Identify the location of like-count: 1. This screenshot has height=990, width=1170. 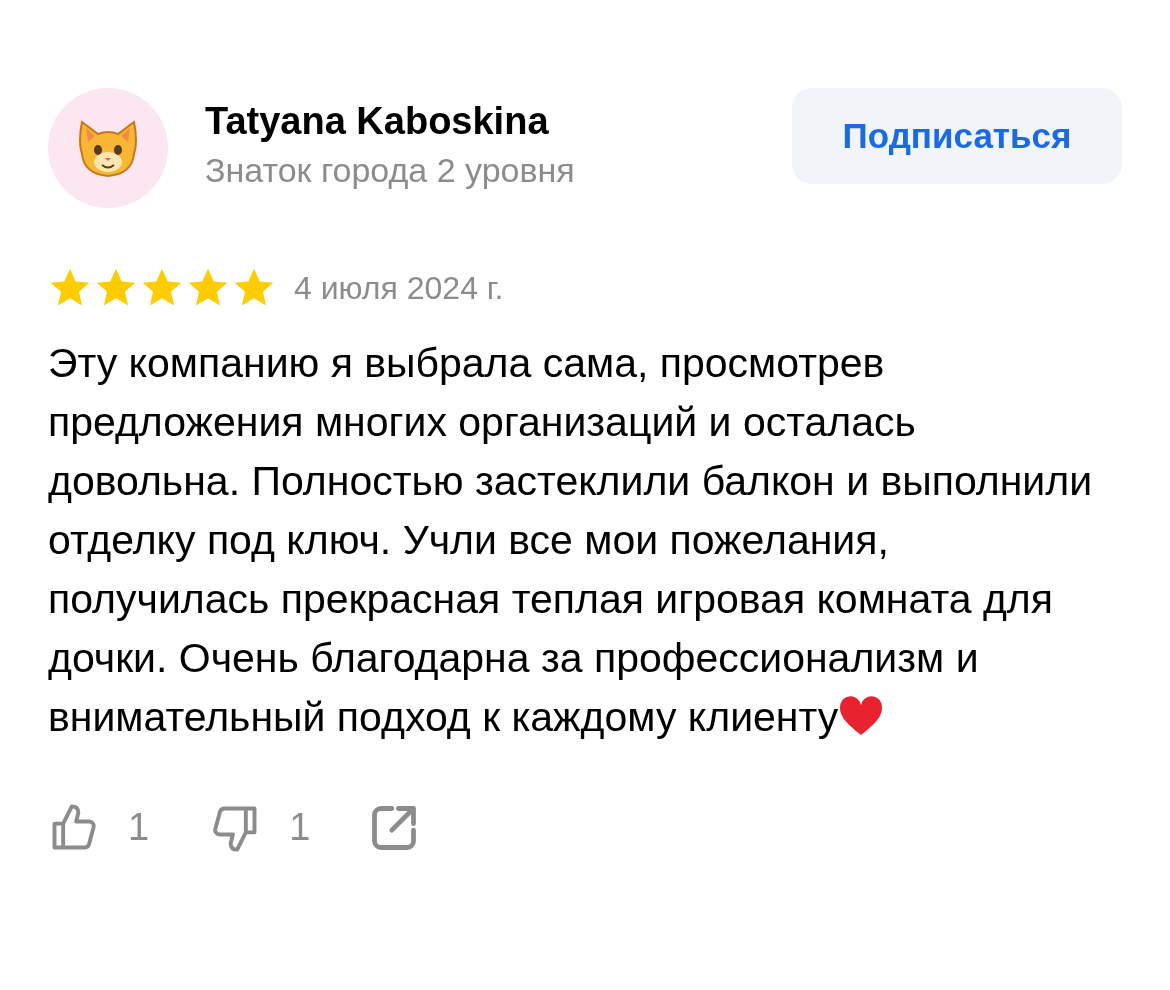
(139, 827).